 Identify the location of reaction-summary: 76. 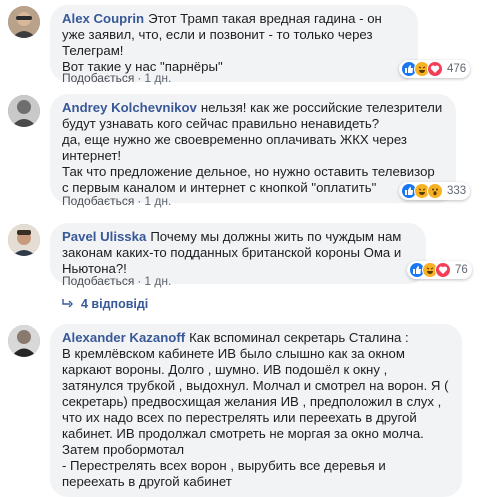
(439, 270).